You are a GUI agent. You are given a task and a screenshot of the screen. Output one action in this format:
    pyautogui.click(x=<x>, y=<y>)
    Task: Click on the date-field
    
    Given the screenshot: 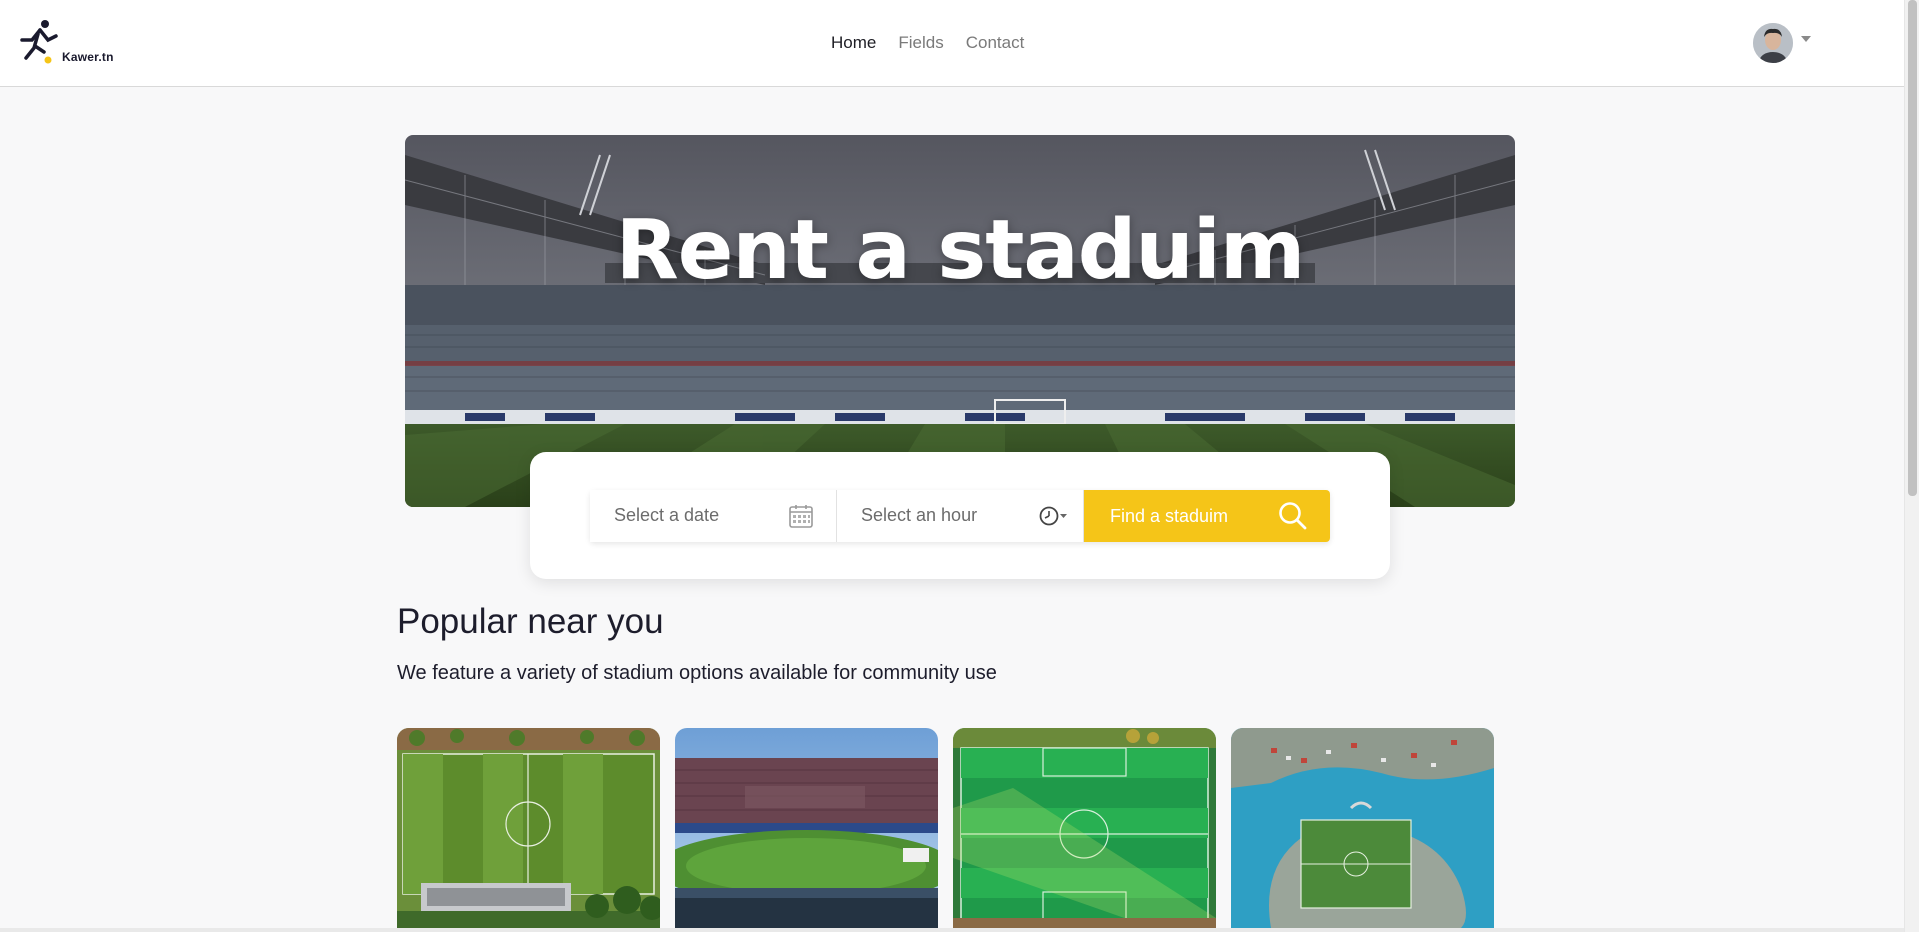 What is the action you would take?
    pyautogui.click(x=713, y=516)
    